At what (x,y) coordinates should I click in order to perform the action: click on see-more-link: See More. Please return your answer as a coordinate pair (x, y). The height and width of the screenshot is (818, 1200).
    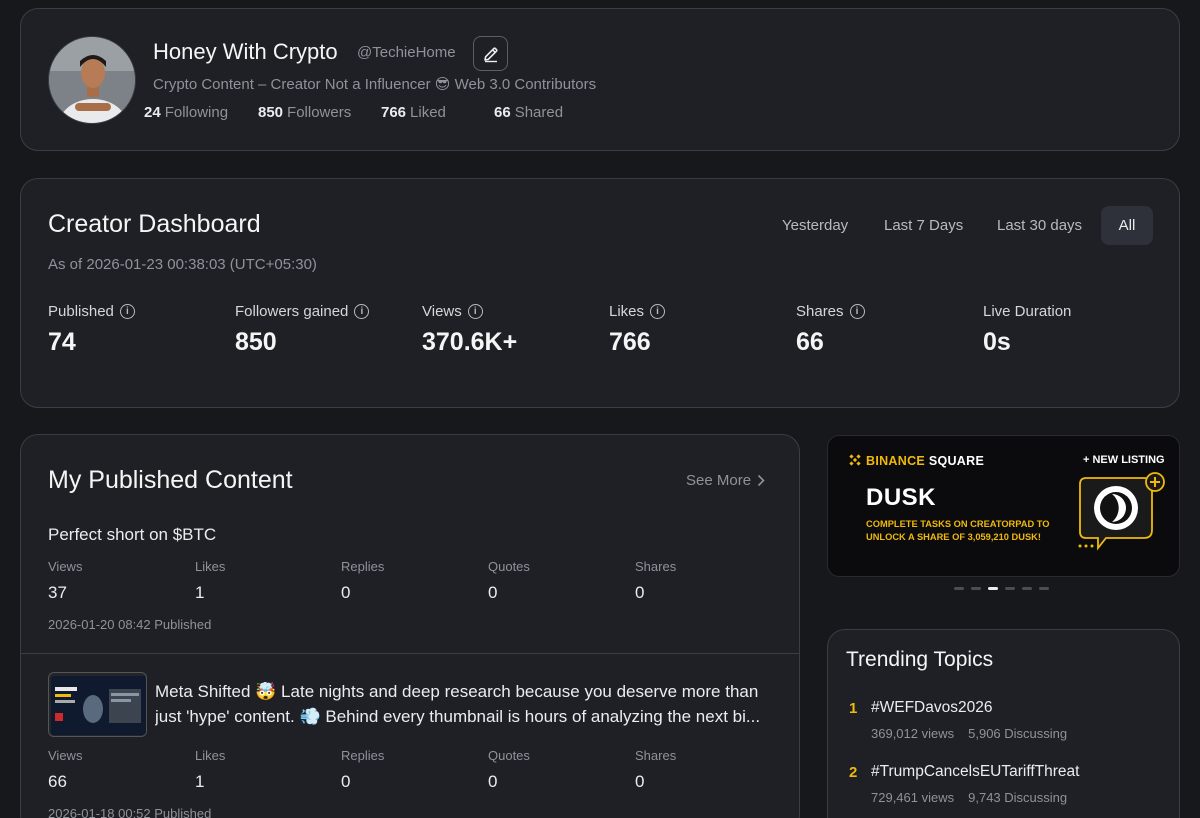
    Looking at the image, I should click on (725, 480).